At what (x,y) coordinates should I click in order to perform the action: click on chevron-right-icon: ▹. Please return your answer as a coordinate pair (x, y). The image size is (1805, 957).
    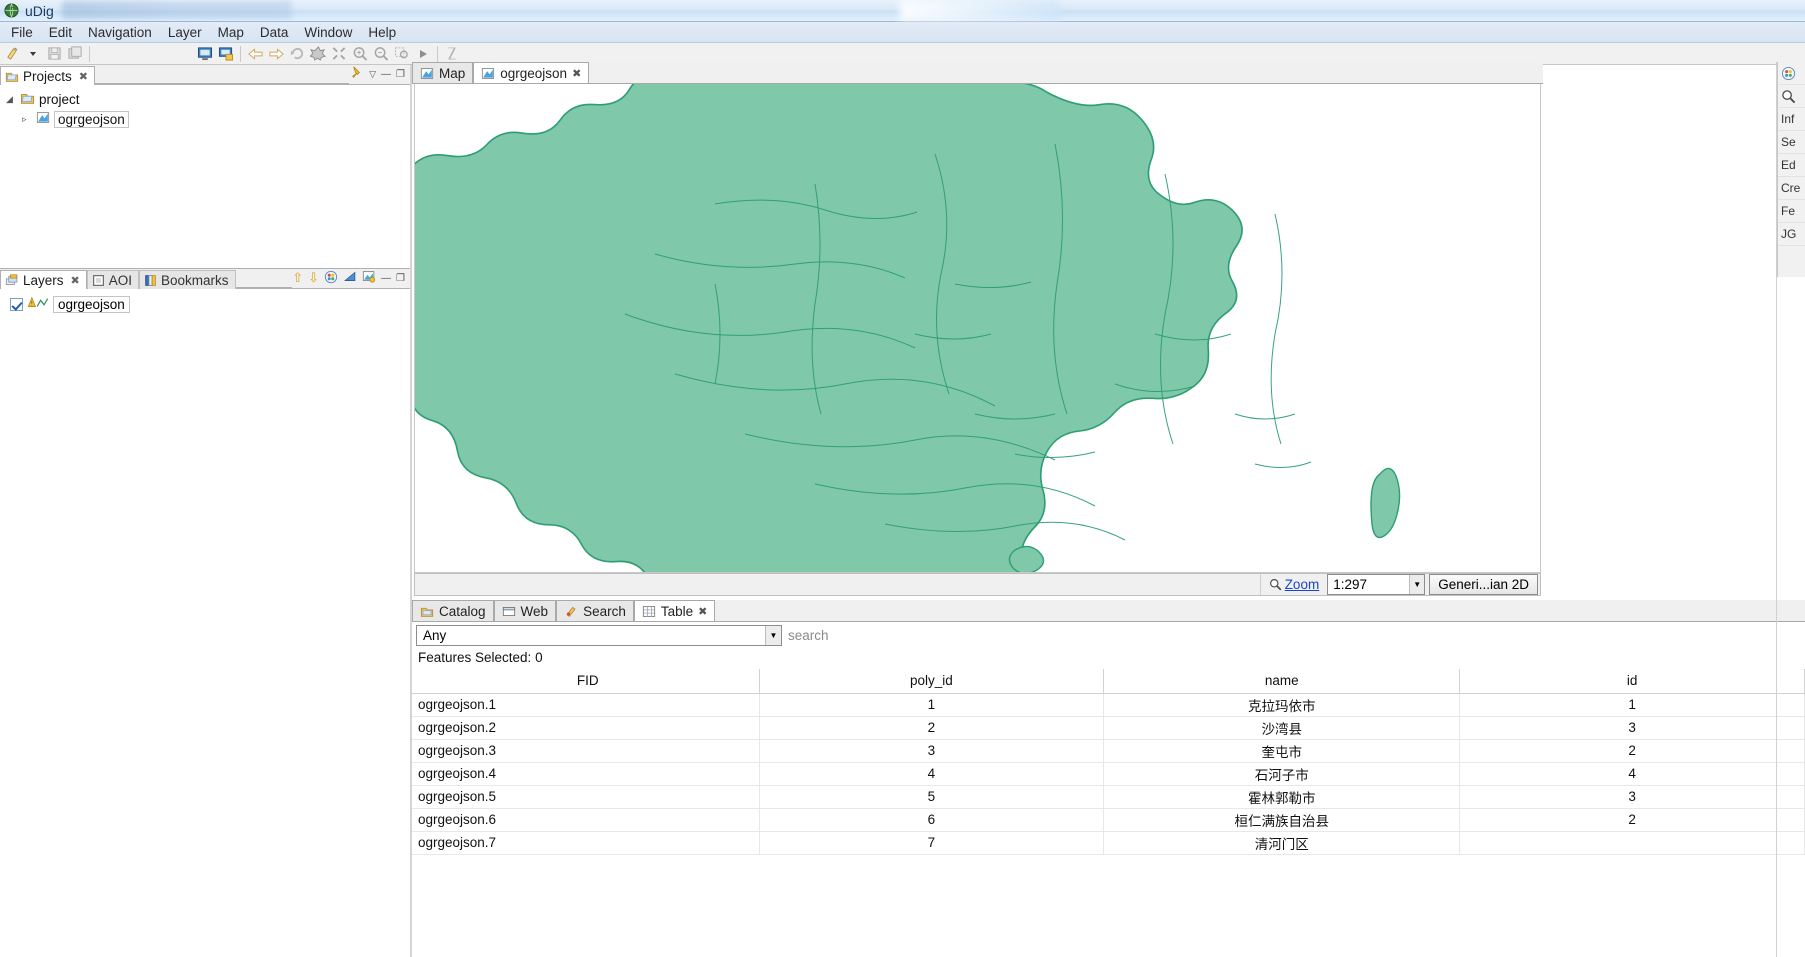
    Looking at the image, I should click on (27, 119).